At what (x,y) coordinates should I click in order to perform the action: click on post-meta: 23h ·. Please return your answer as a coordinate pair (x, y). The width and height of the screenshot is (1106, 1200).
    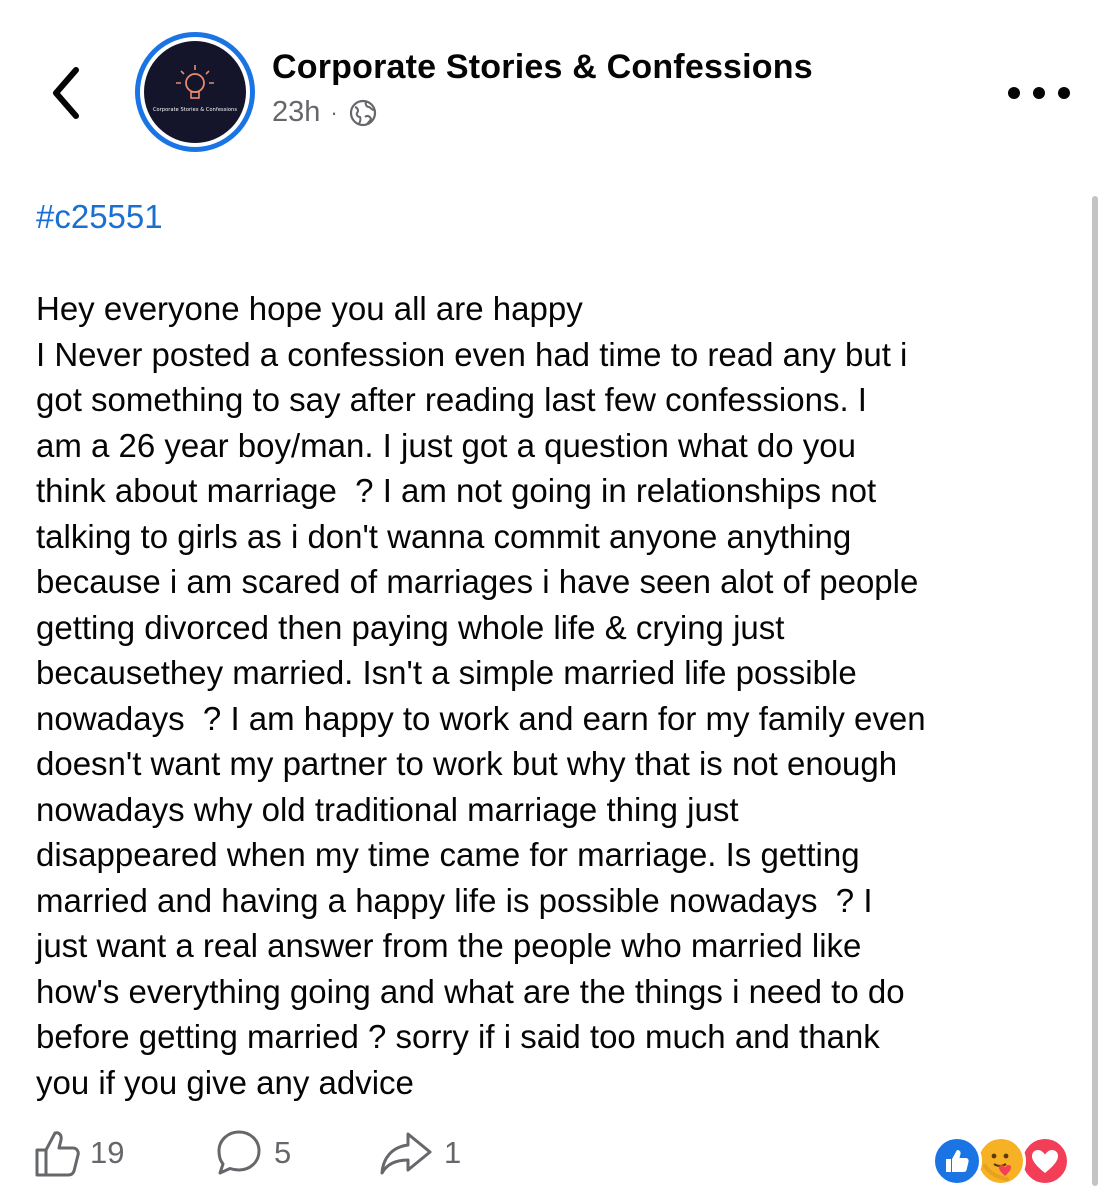
    Looking at the image, I should click on (325, 112).